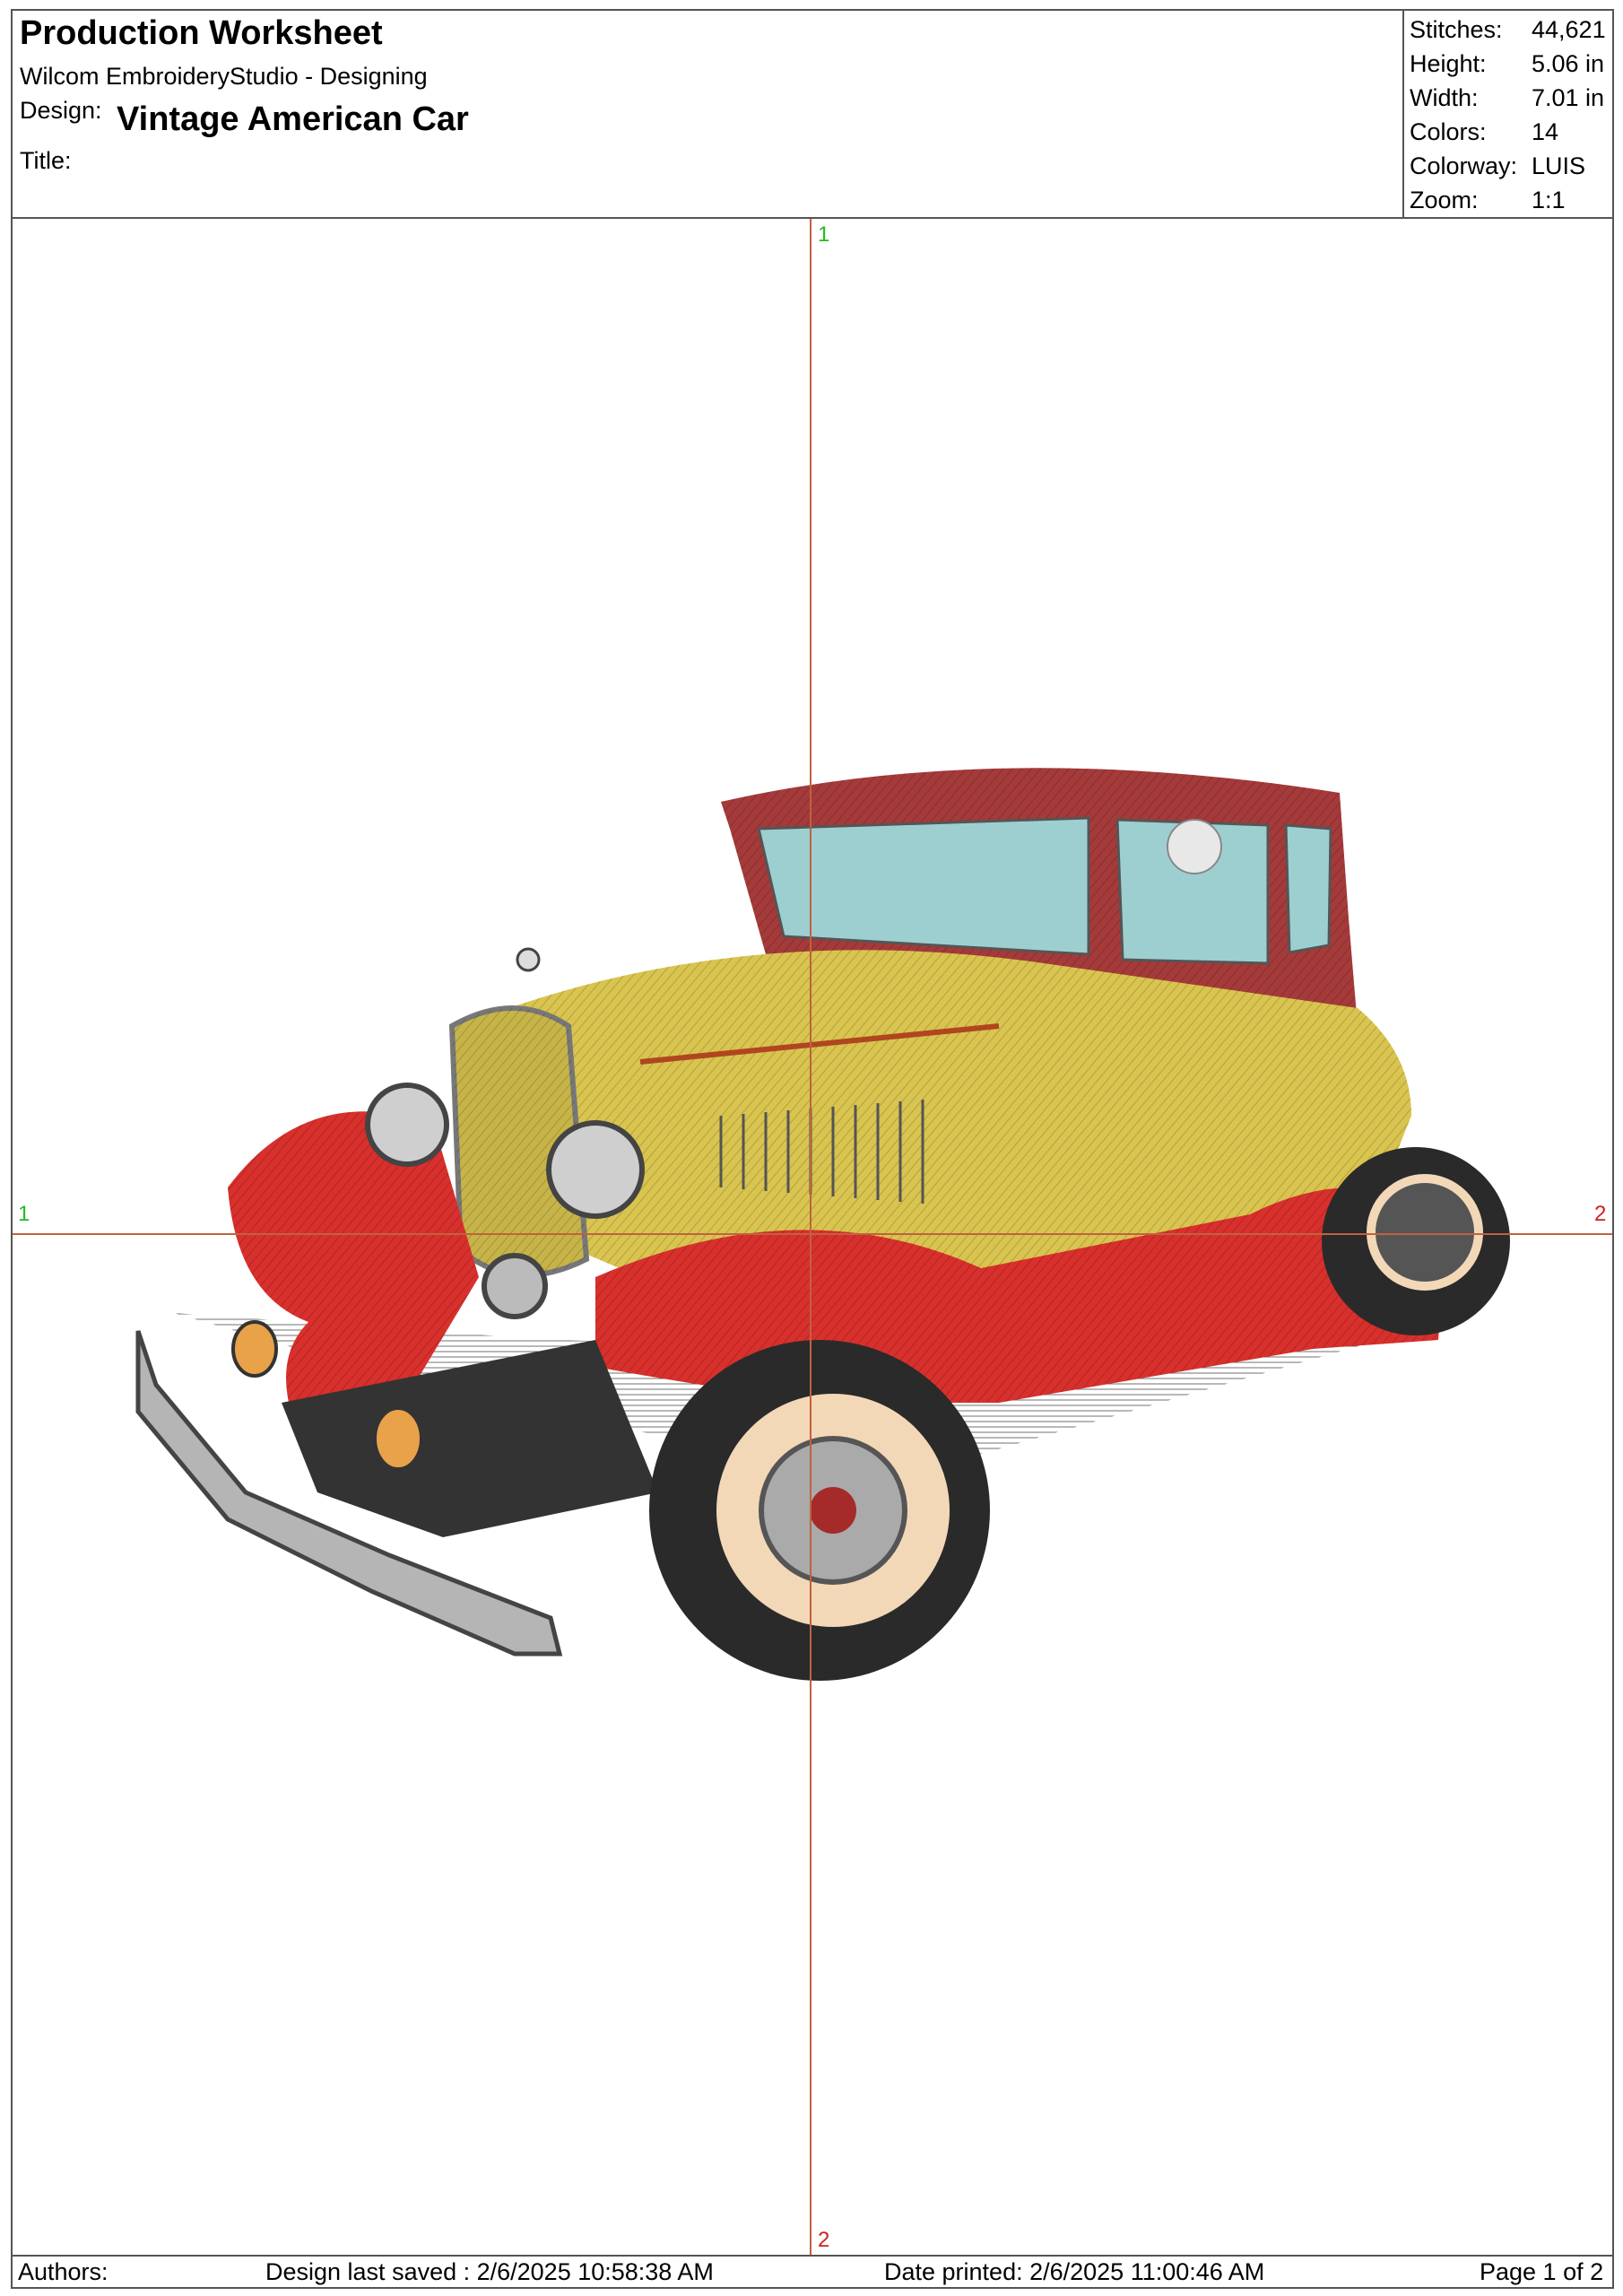  I want to click on rear-window, so click(1308, 888).